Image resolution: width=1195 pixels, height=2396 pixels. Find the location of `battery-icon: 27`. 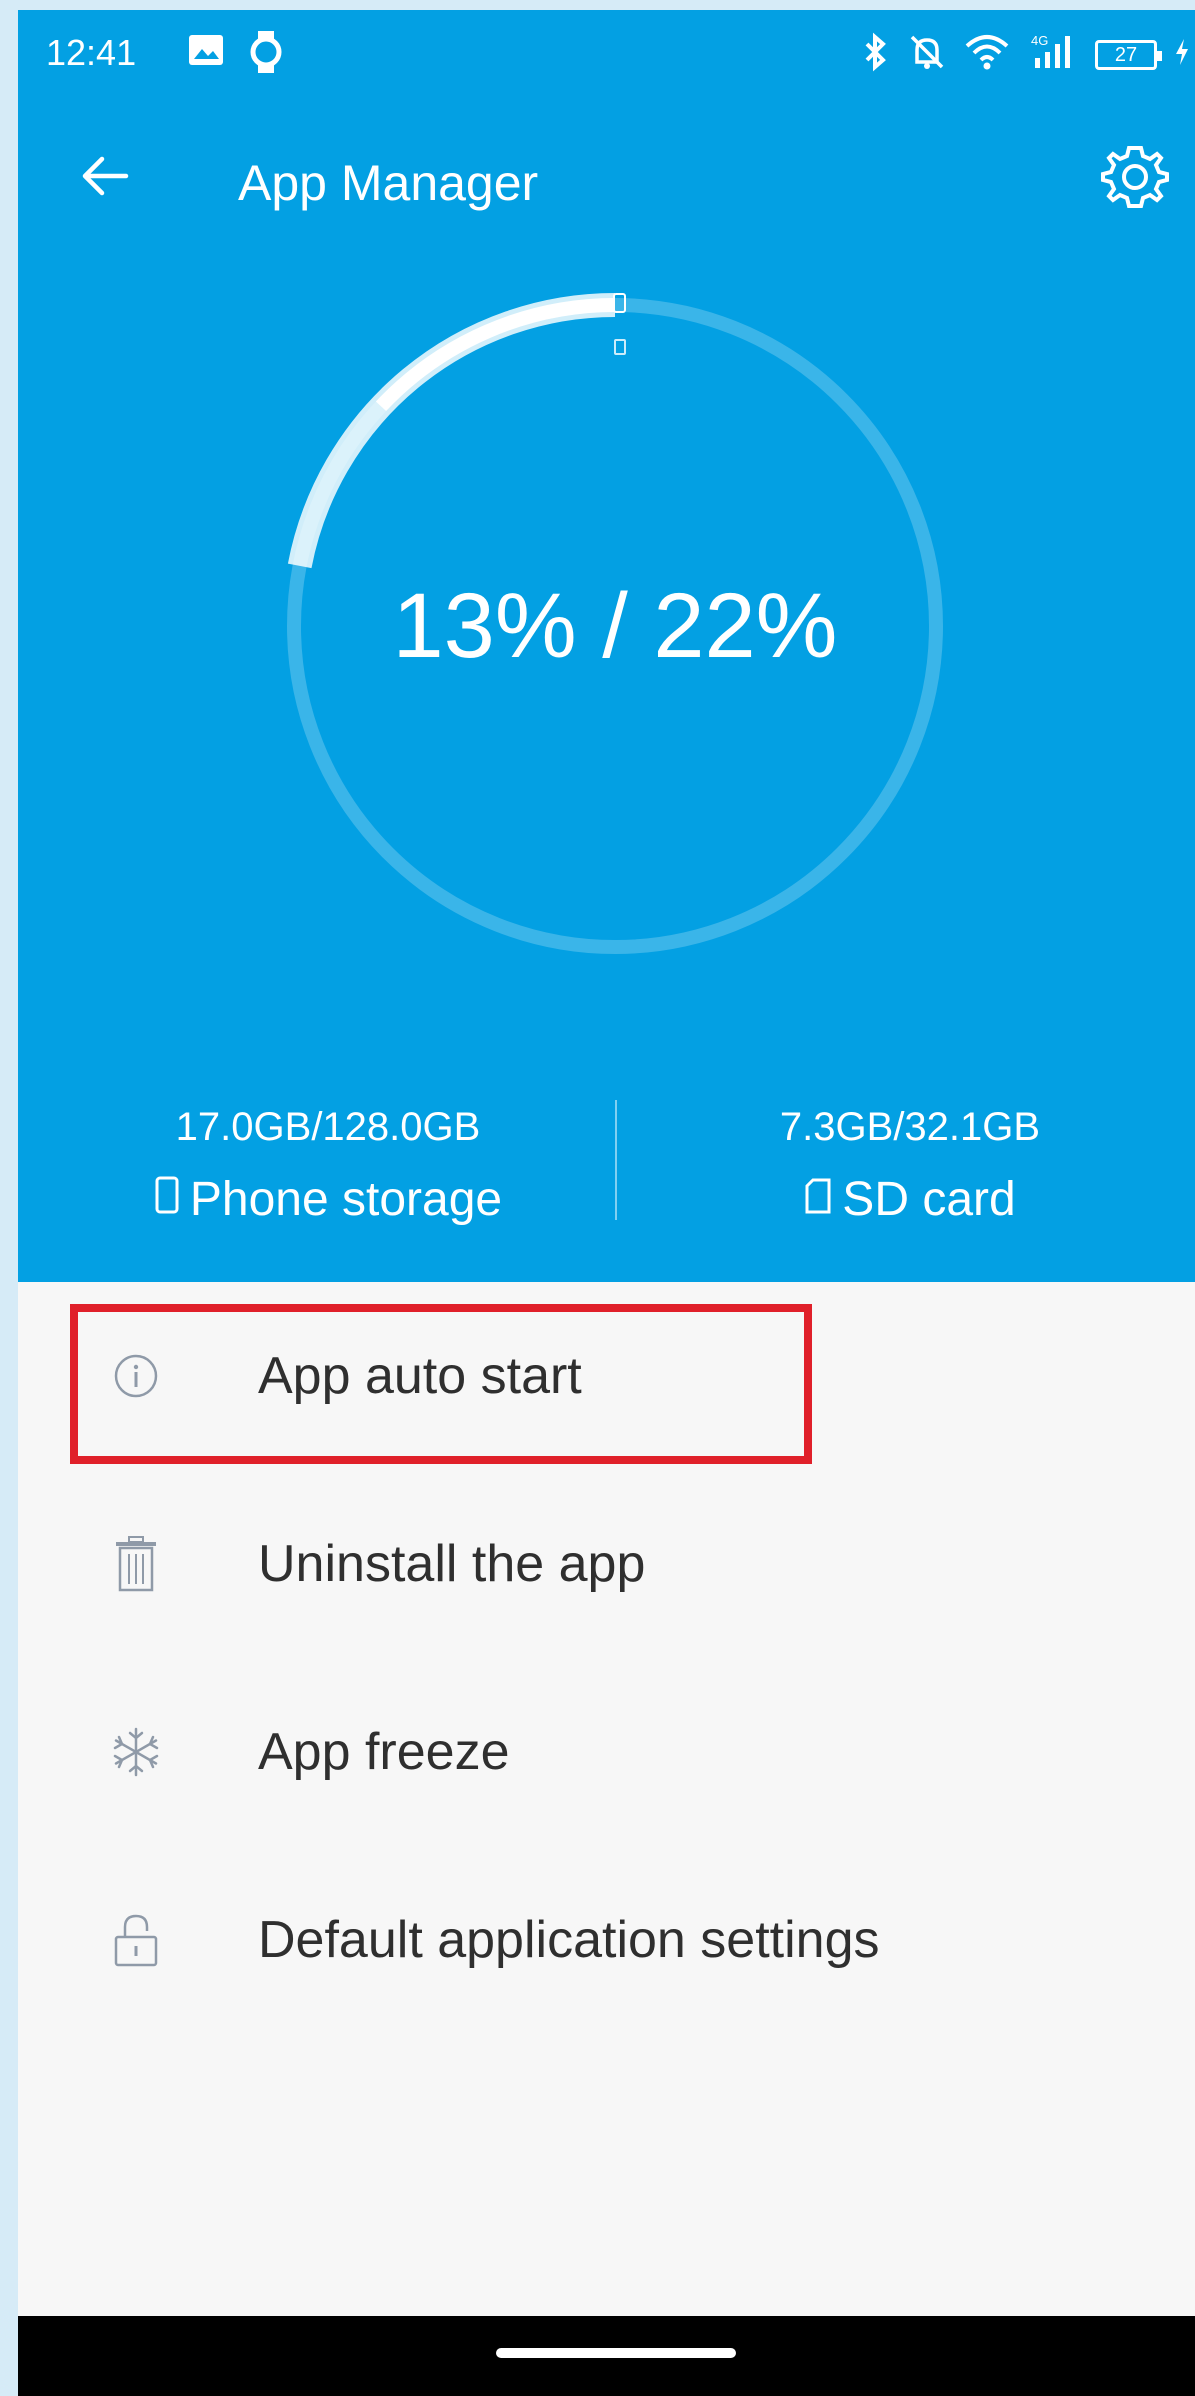

battery-icon: 27 is located at coordinates (1128, 54).